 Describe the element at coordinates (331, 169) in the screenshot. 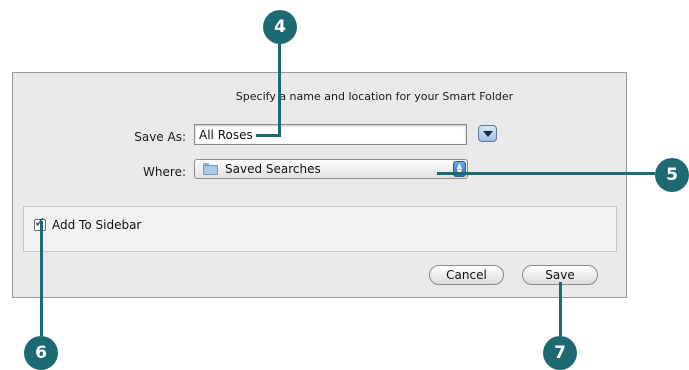

I see `where-popup: Saved Searches ▲▼` at that location.